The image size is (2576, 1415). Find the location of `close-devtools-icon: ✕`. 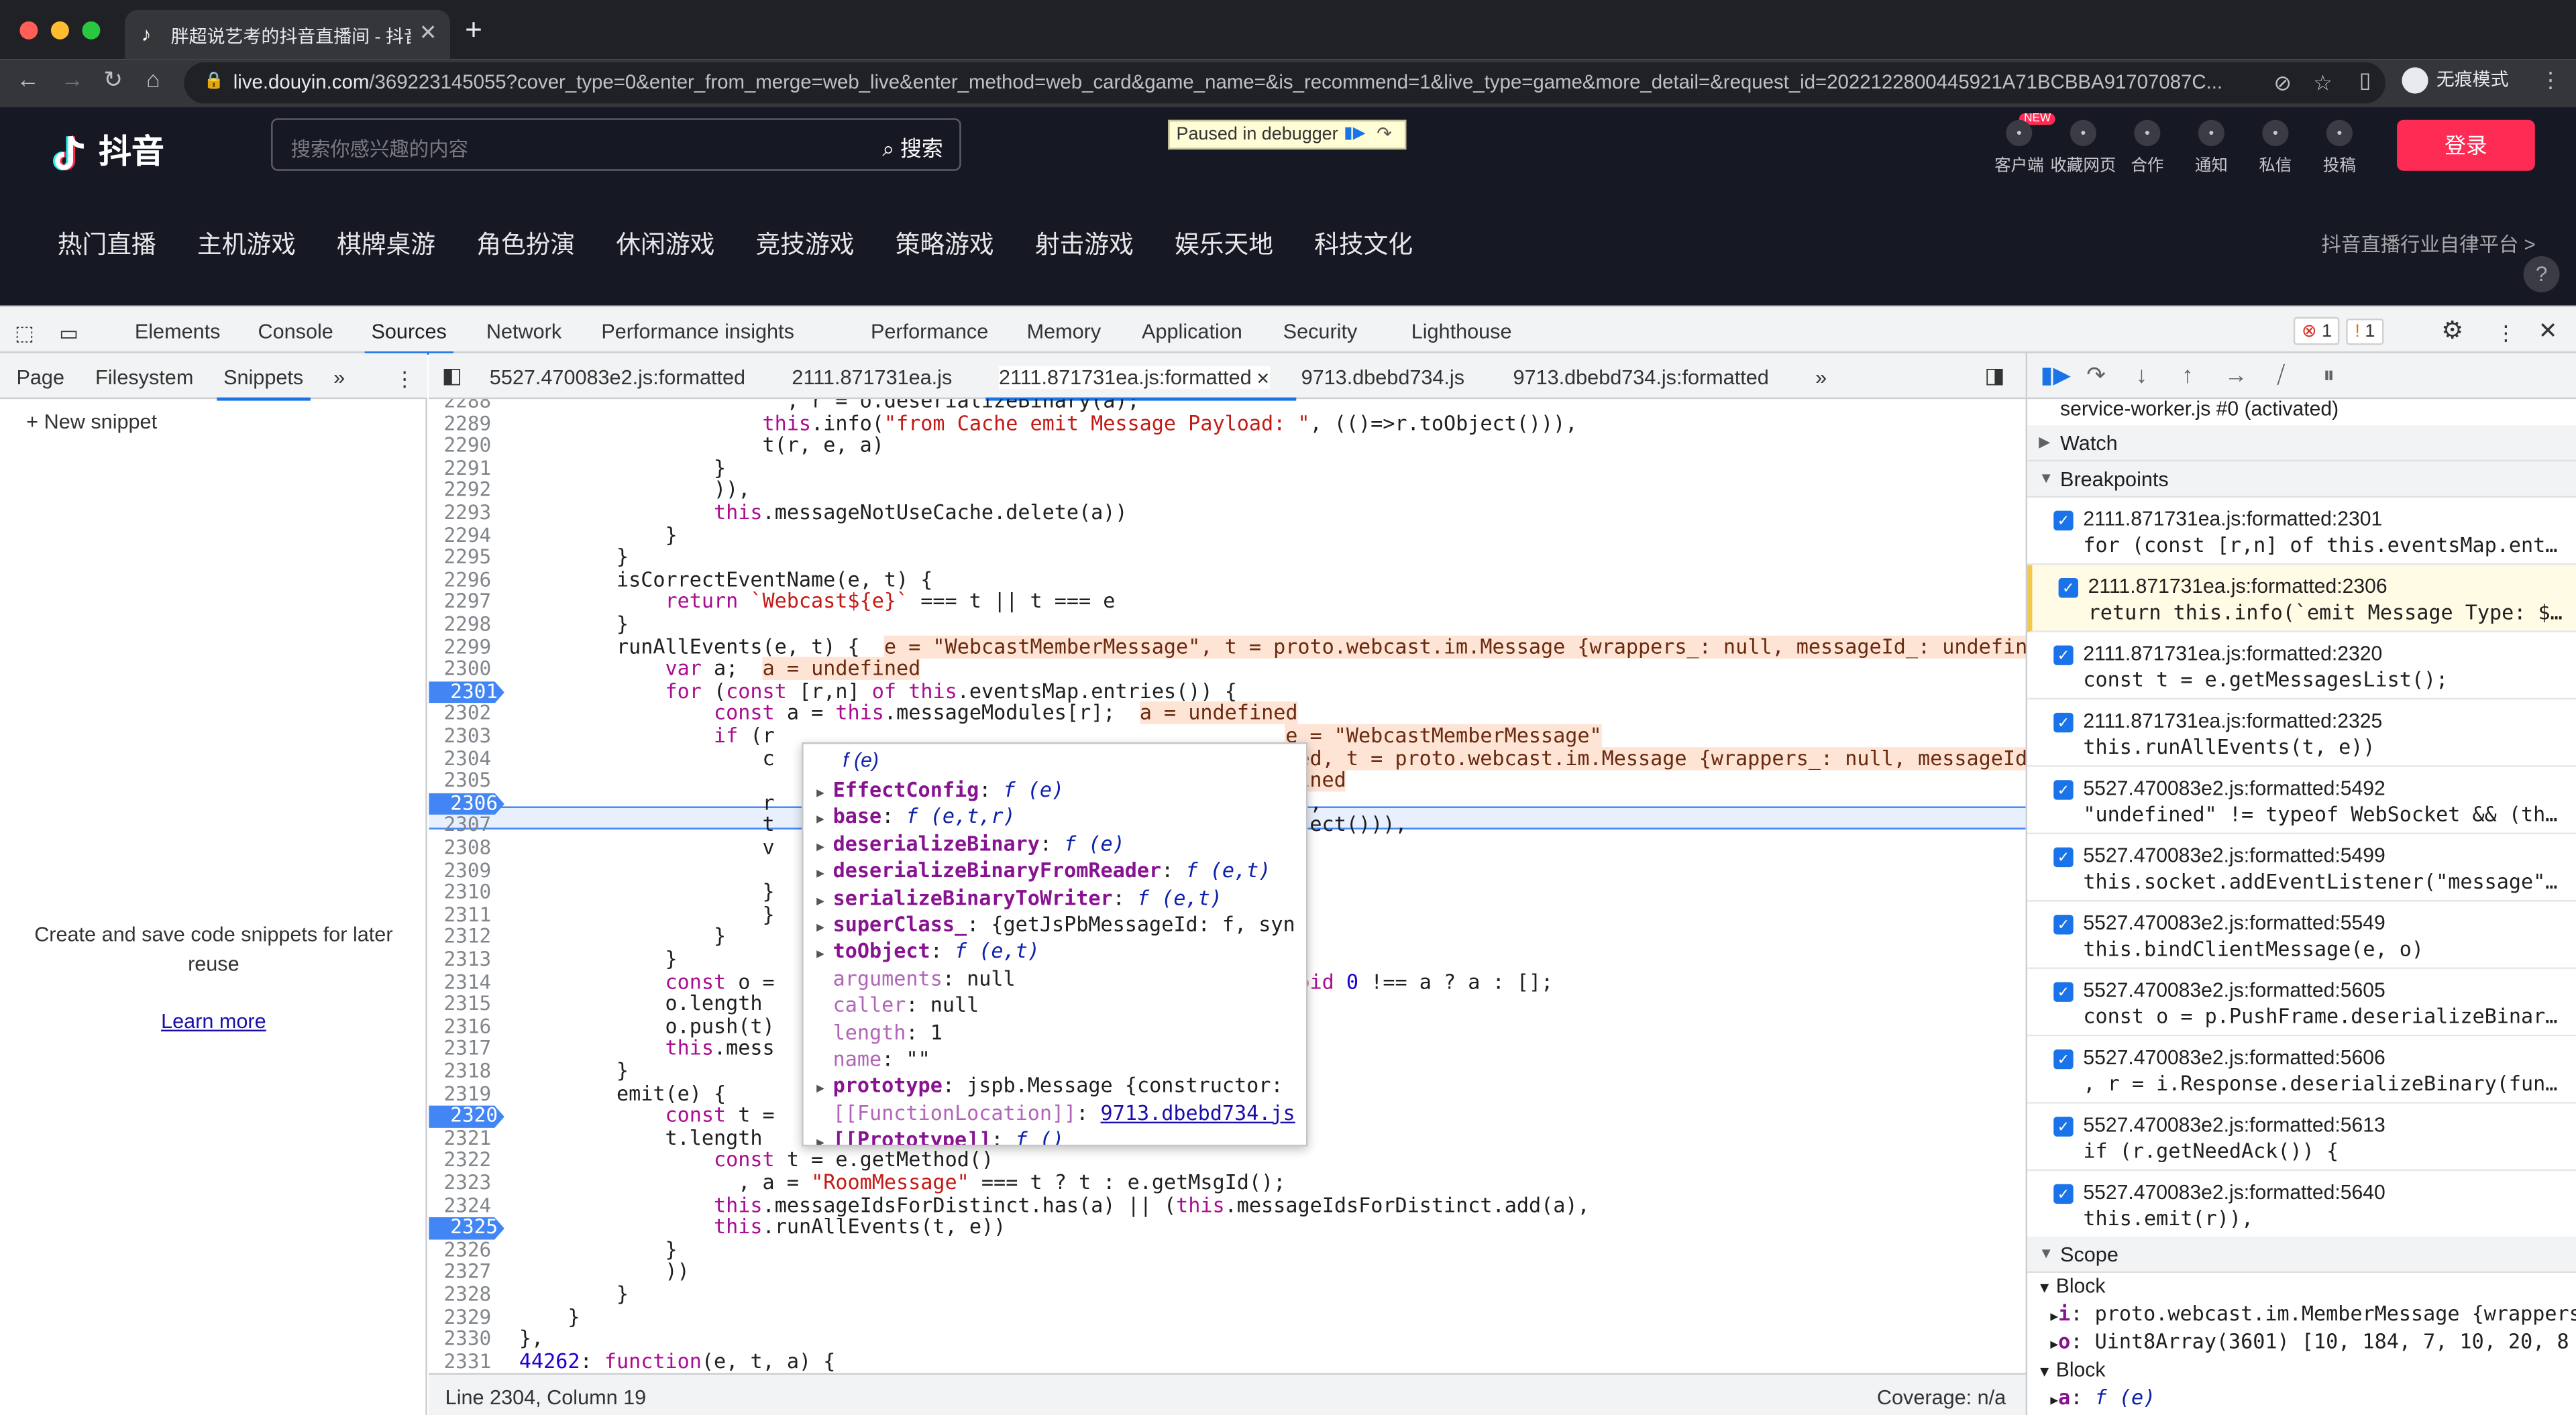

close-devtools-icon: ✕ is located at coordinates (2548, 331).